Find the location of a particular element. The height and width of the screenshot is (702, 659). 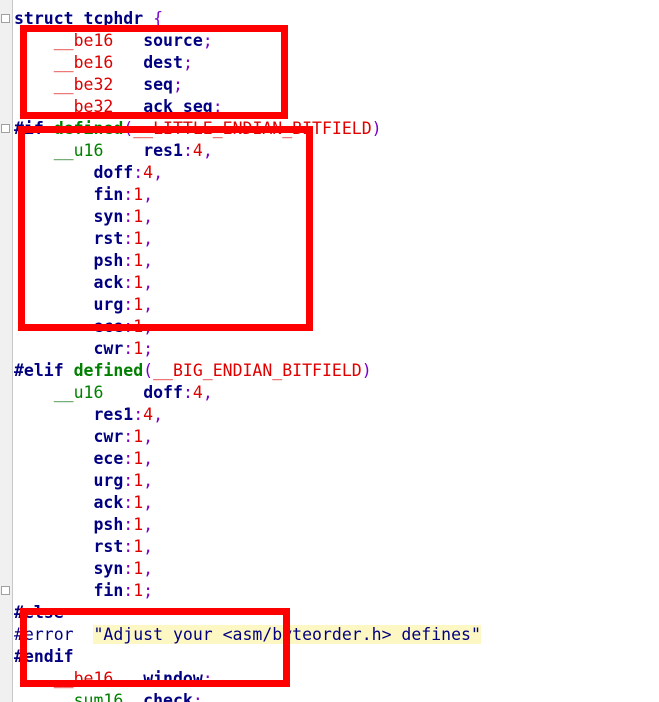

code-line: cwr:1; is located at coordinates (83, 349).